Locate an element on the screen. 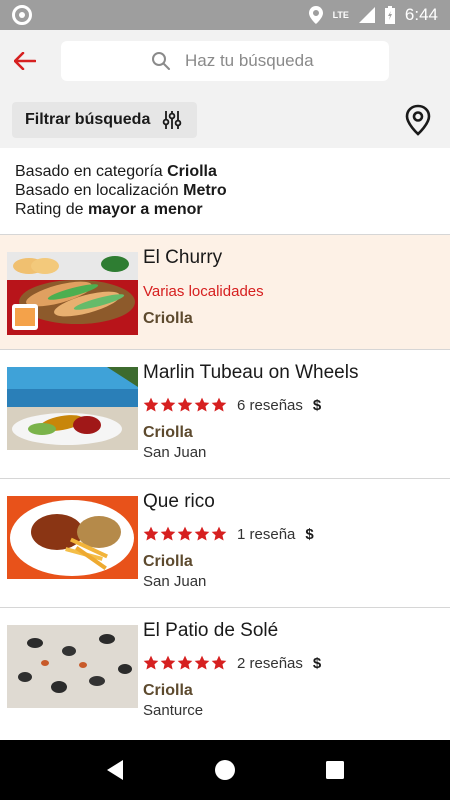 Image resolution: width=450 pixels, height=800 pixels. restaurant-card: El Churry Varias localidades Criolla is located at coordinates (225, 291).